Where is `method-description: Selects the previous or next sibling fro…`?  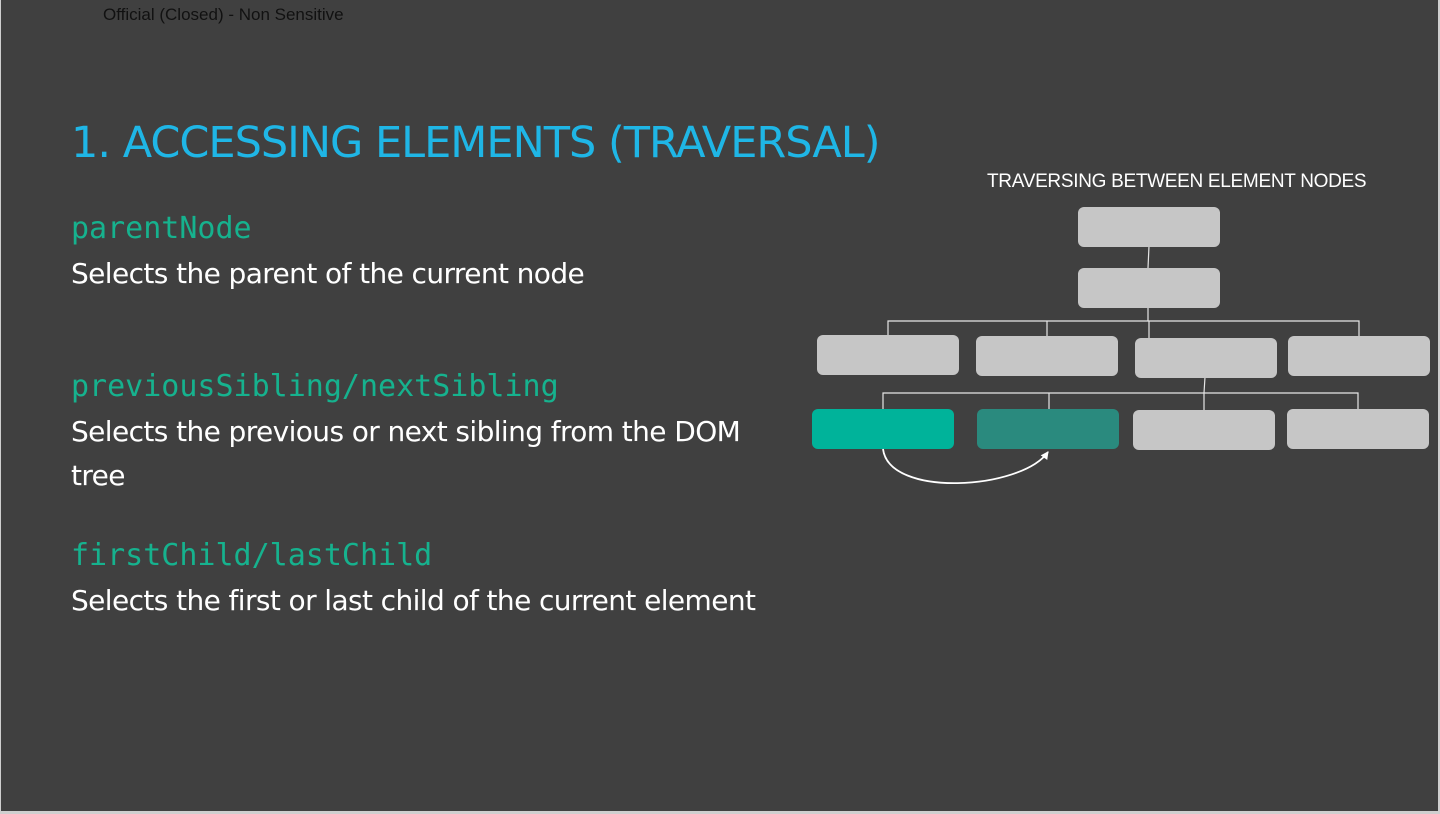 method-description: Selects the previous or next sibling fro… is located at coordinates (406, 453).